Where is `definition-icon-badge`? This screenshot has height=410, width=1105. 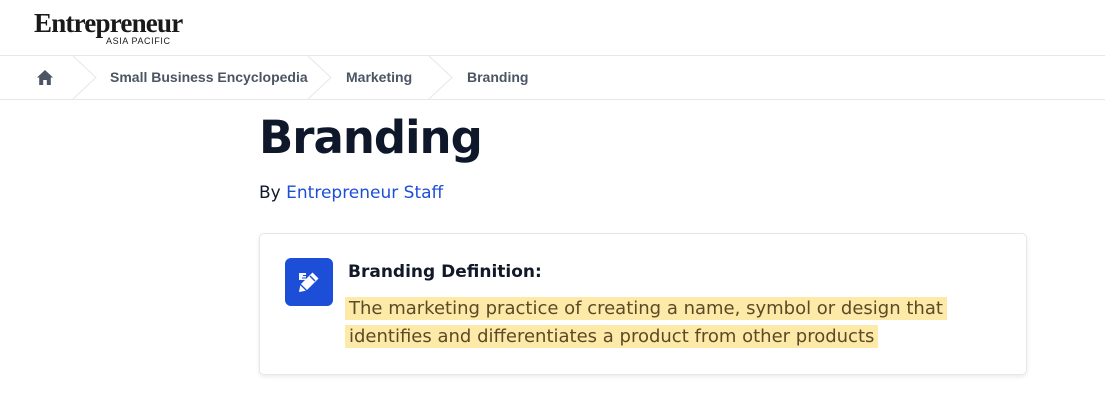 definition-icon-badge is located at coordinates (309, 282).